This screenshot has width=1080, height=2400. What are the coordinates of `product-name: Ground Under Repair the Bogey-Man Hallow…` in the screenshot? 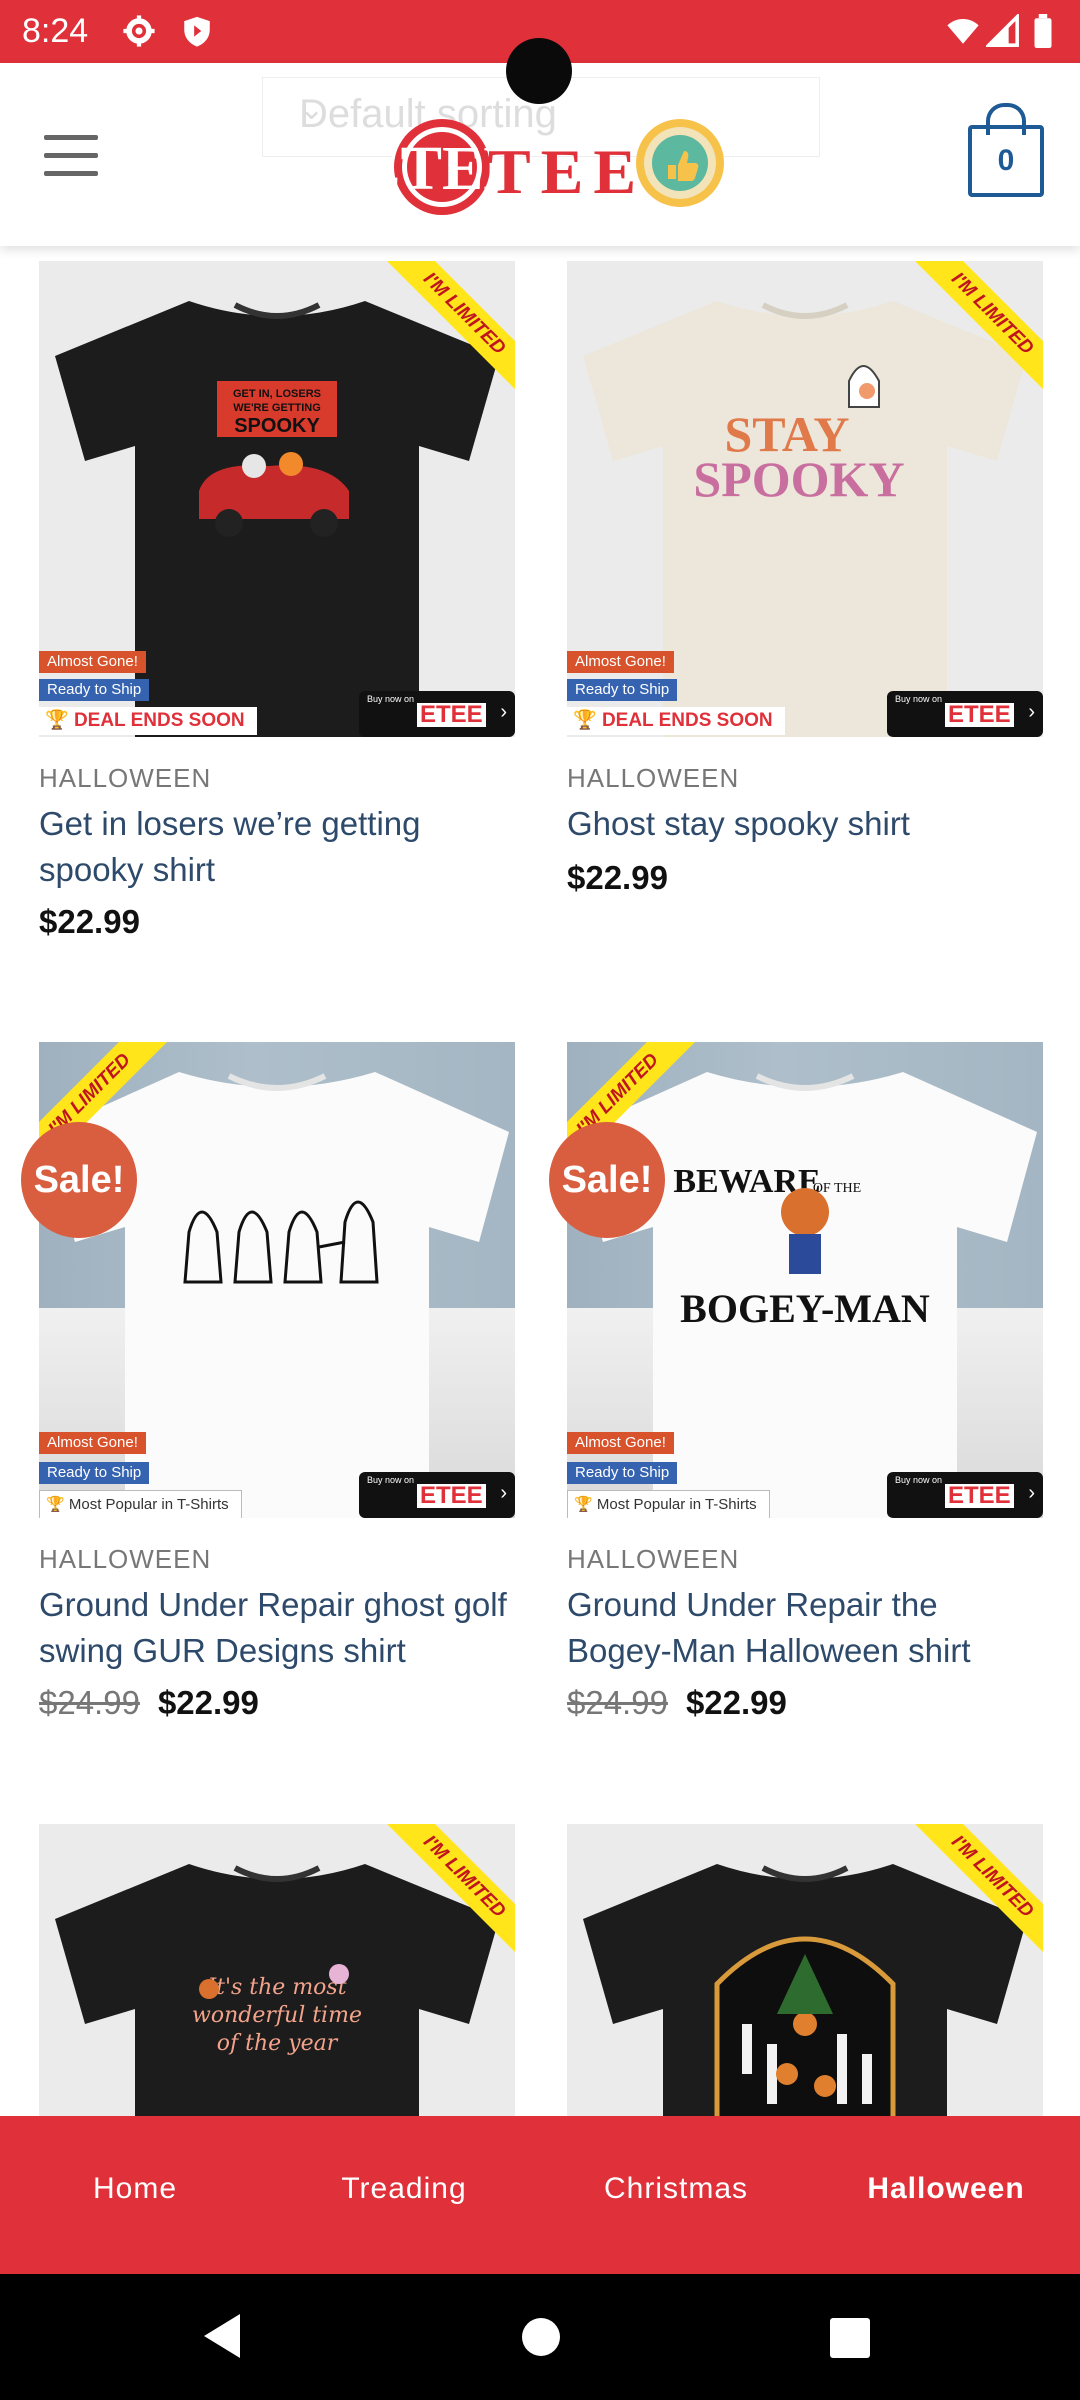 It's located at (807, 1628).